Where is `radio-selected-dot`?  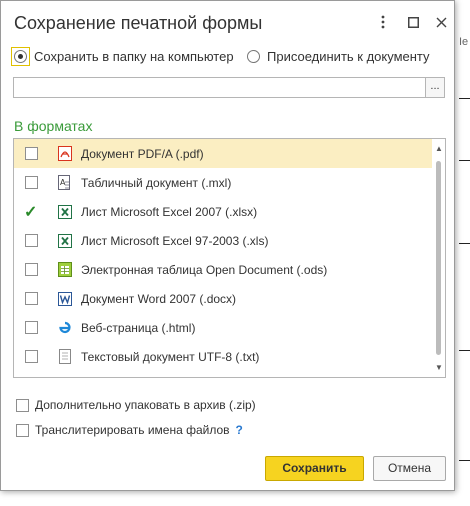 radio-selected-dot is located at coordinates (20, 56).